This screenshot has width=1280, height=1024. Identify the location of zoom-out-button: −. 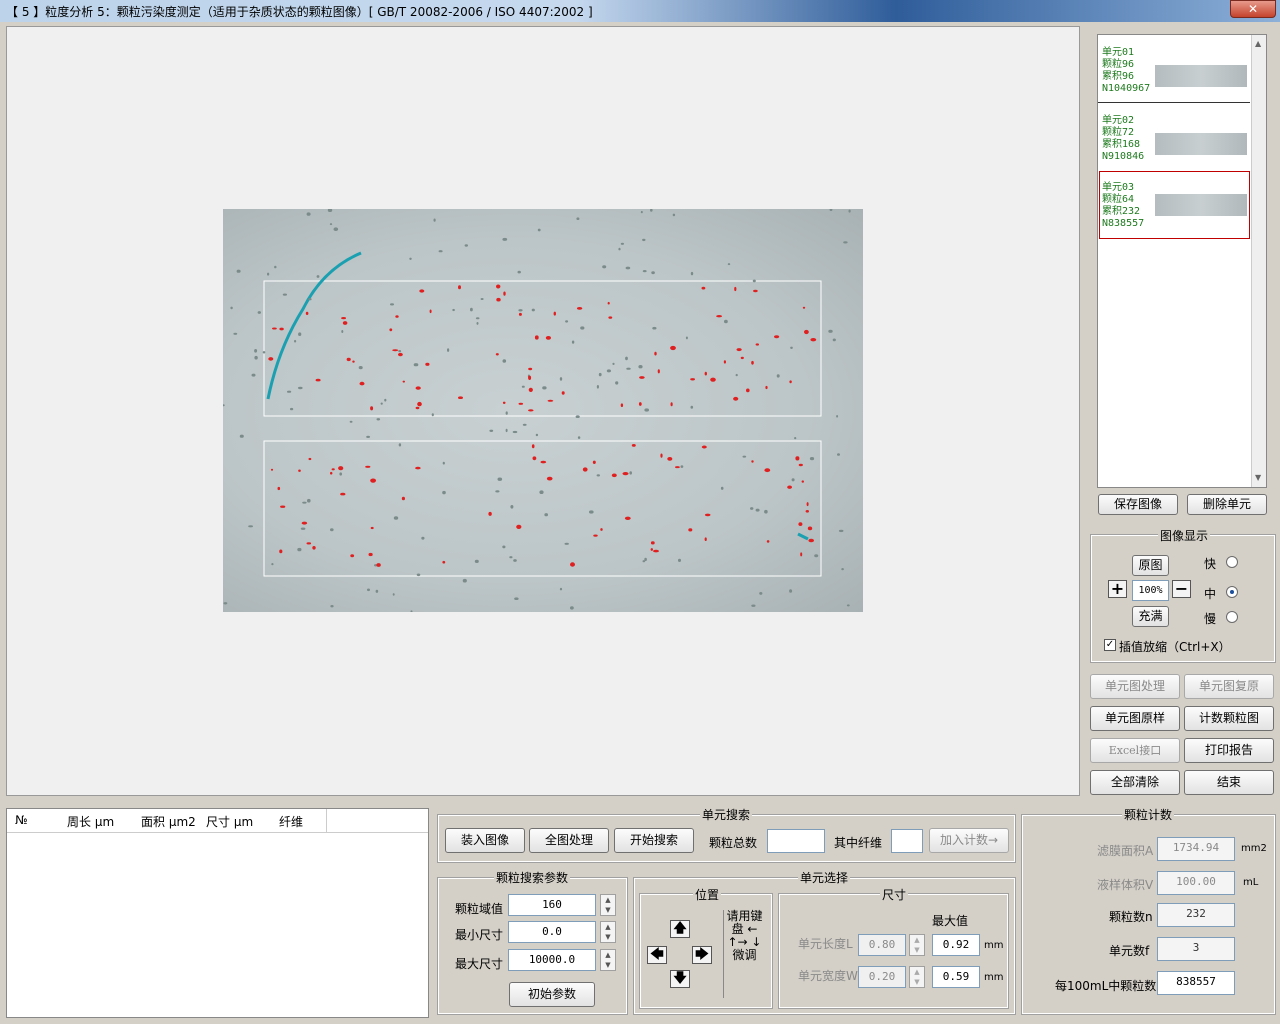
(1181, 589).